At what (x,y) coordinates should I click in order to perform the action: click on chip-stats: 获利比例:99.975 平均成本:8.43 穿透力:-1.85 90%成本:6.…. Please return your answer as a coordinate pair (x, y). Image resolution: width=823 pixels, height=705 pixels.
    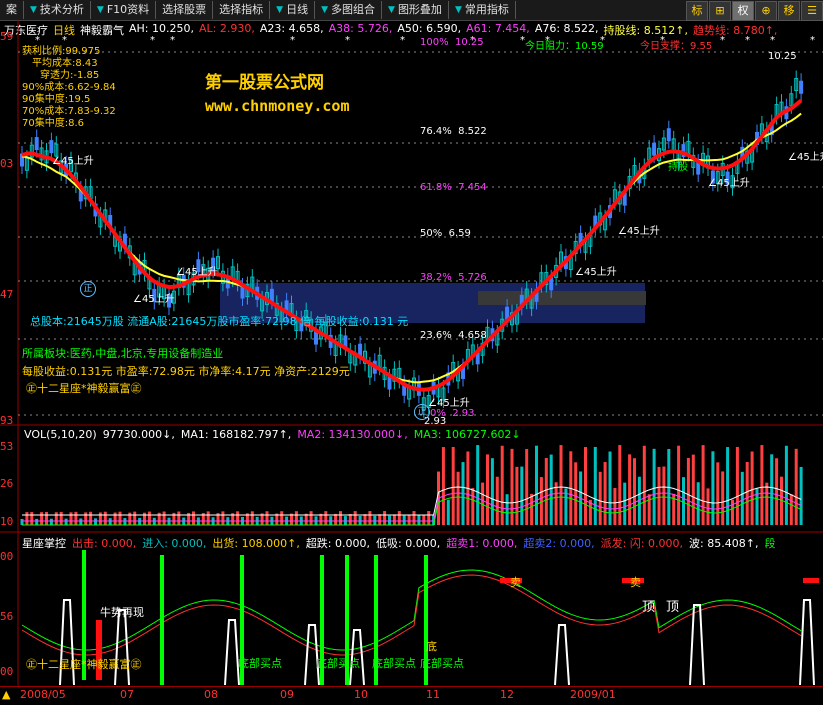
    Looking at the image, I should click on (69, 87).